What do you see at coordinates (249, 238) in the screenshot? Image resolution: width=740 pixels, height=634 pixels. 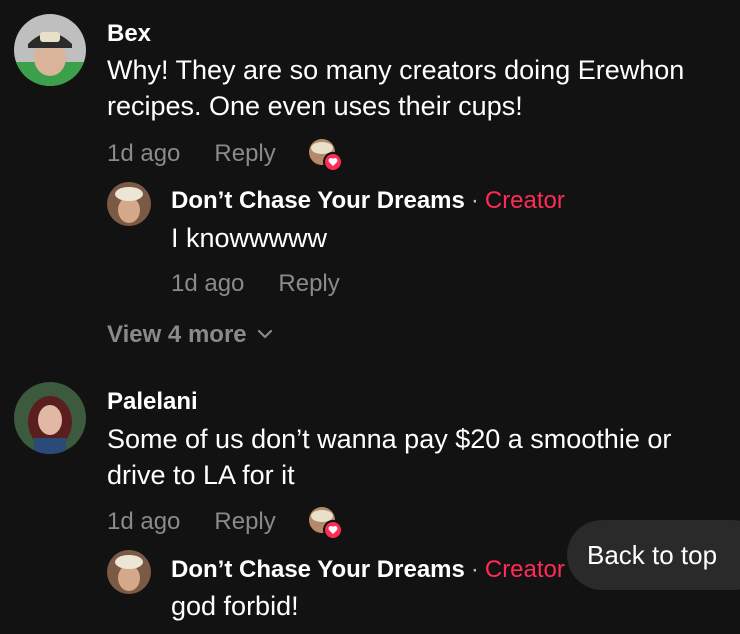 I see `reply-text: I knowwwww` at bounding box center [249, 238].